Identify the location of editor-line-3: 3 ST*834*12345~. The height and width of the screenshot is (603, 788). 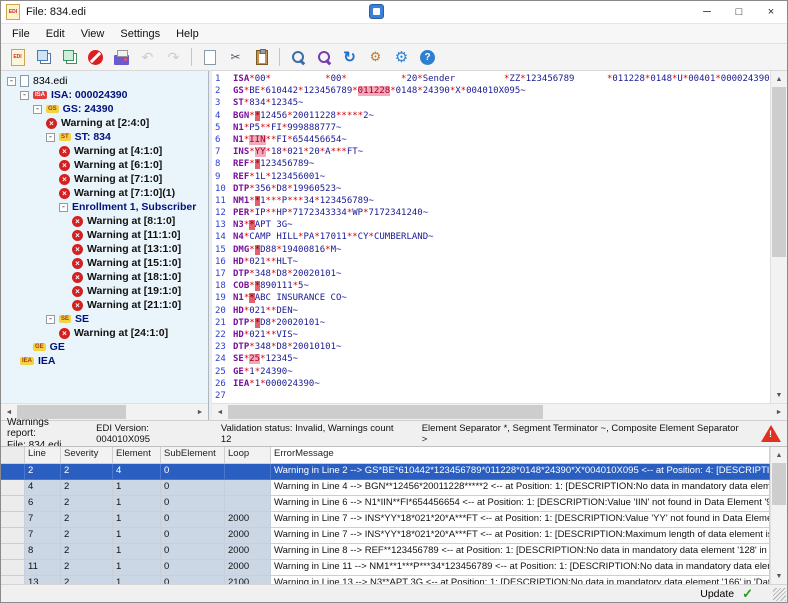
(491, 103).